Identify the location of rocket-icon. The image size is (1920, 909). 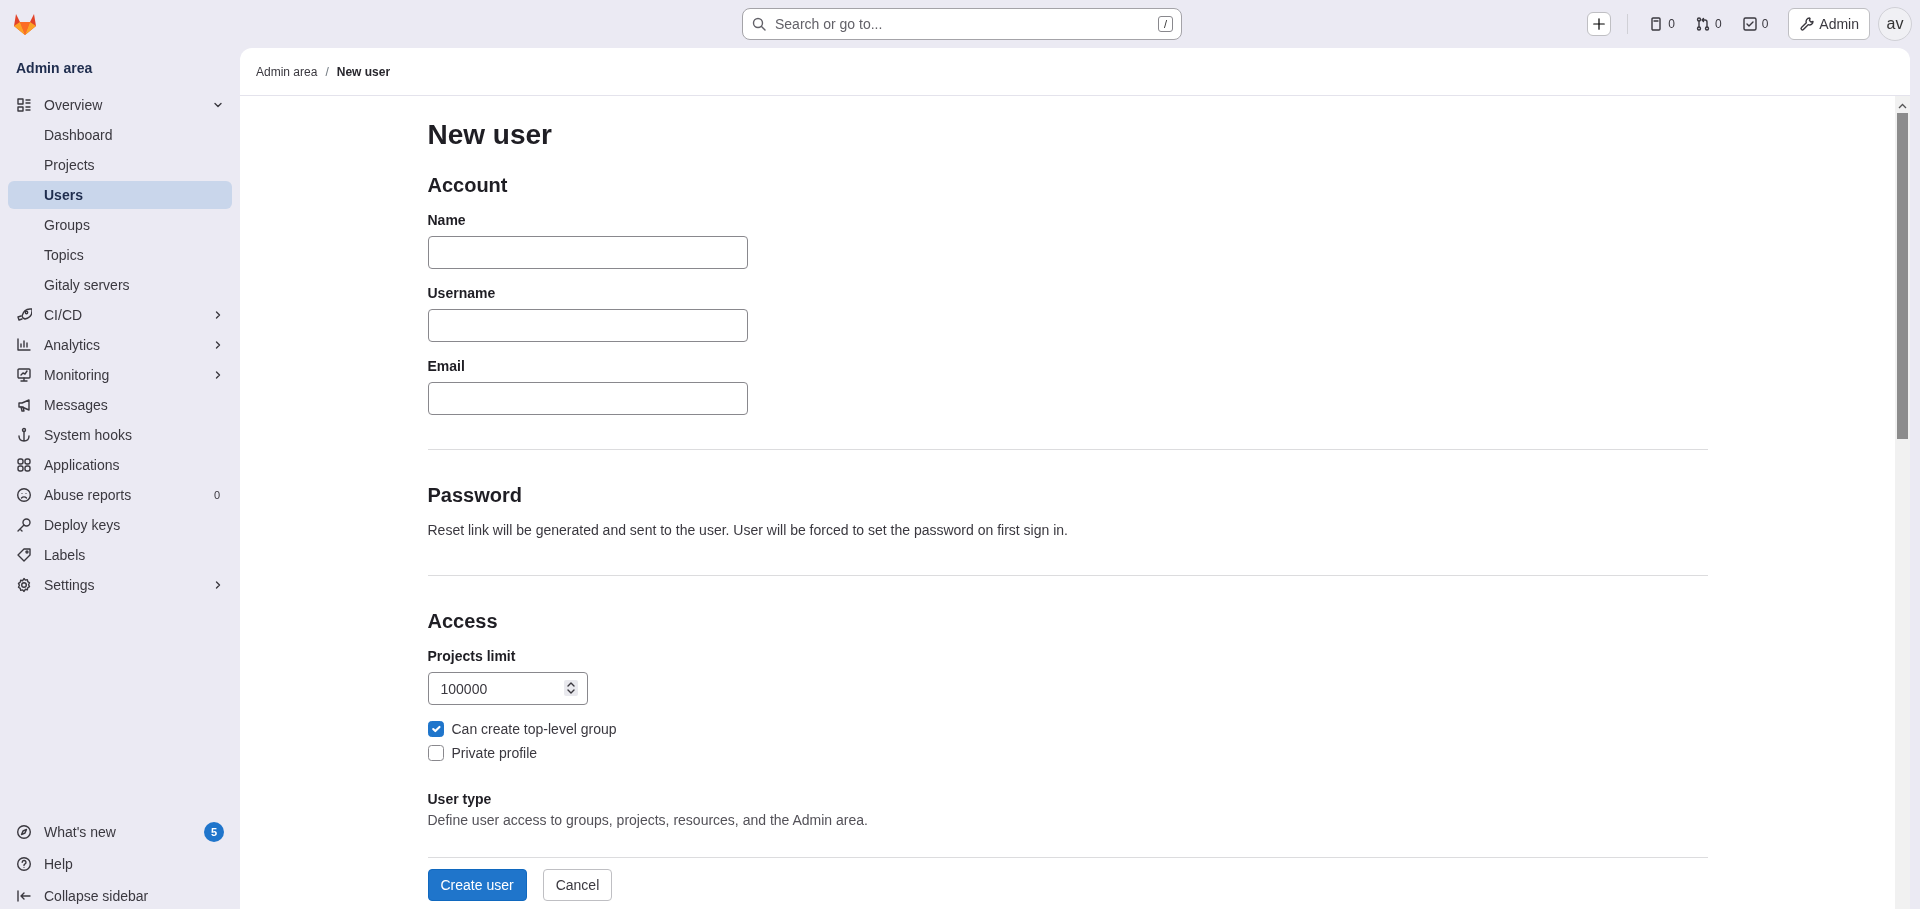
(24, 315).